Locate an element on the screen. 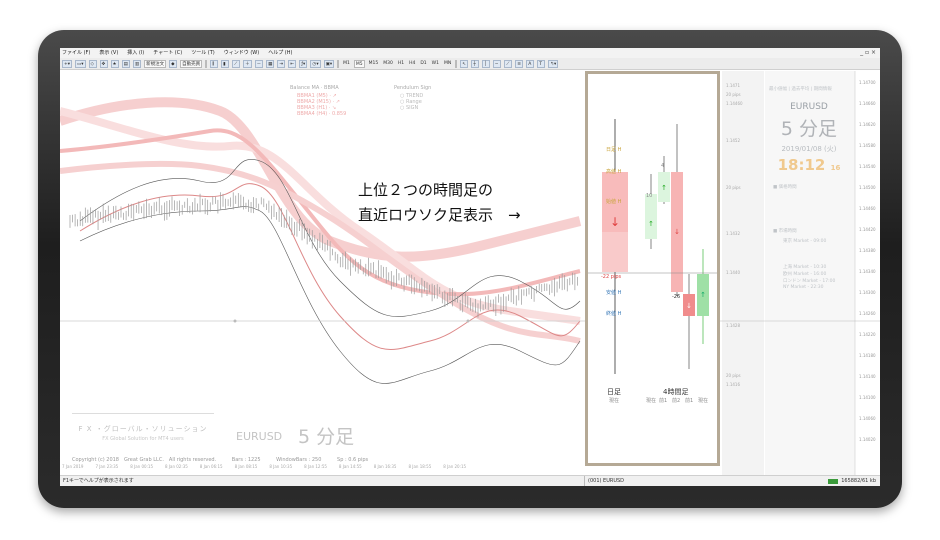 The width and height of the screenshot is (940, 540). window-controls: _ ▫ × is located at coordinates (868, 53).